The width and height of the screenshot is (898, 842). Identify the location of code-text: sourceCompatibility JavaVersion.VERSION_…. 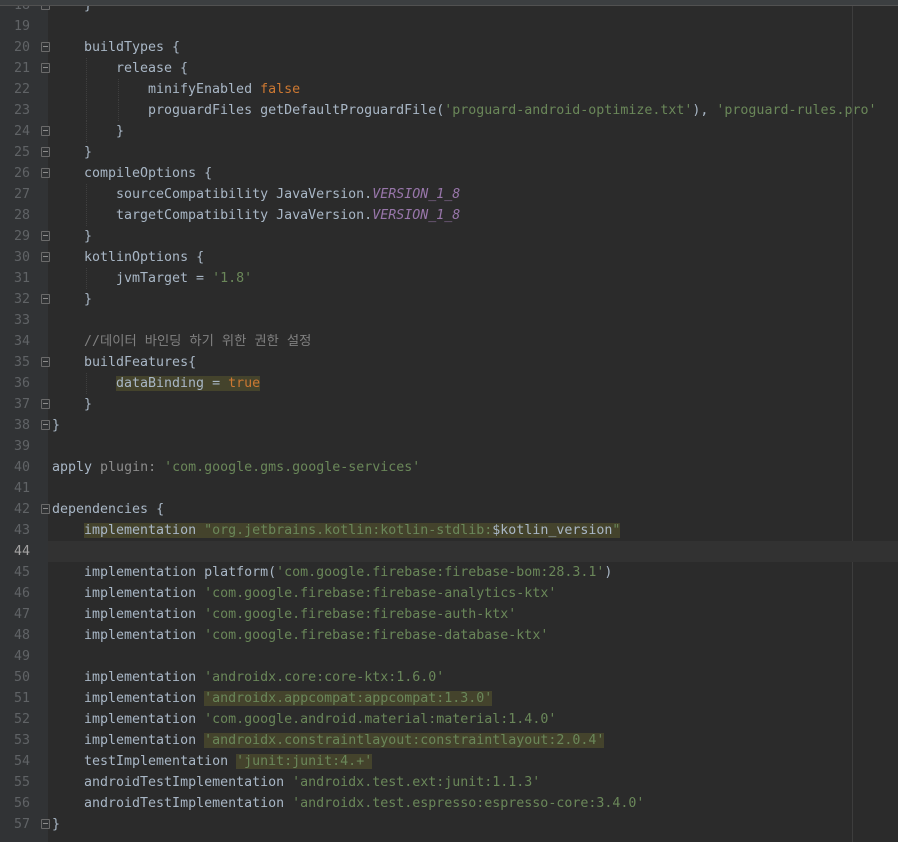
(288, 194).